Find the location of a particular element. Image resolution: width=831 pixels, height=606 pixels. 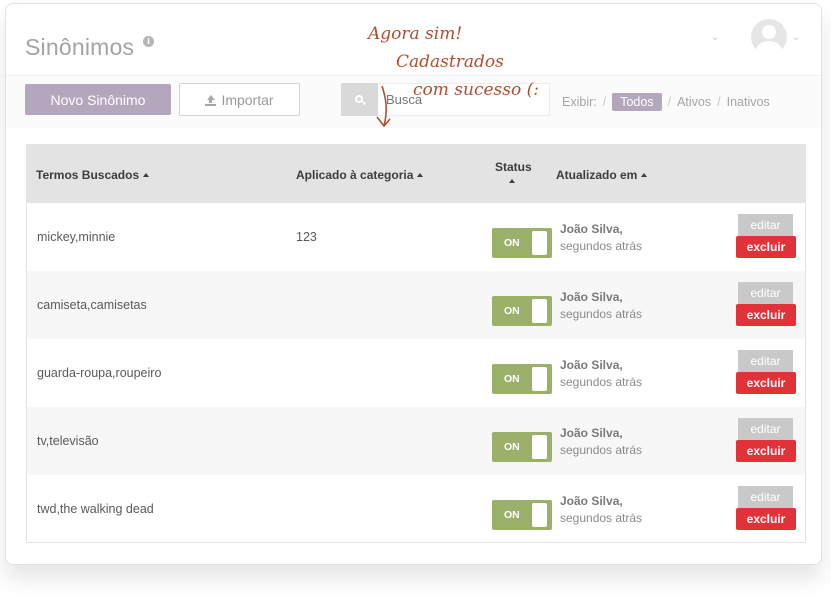

chevron-down-icon: ⌄ is located at coordinates (715, 37).